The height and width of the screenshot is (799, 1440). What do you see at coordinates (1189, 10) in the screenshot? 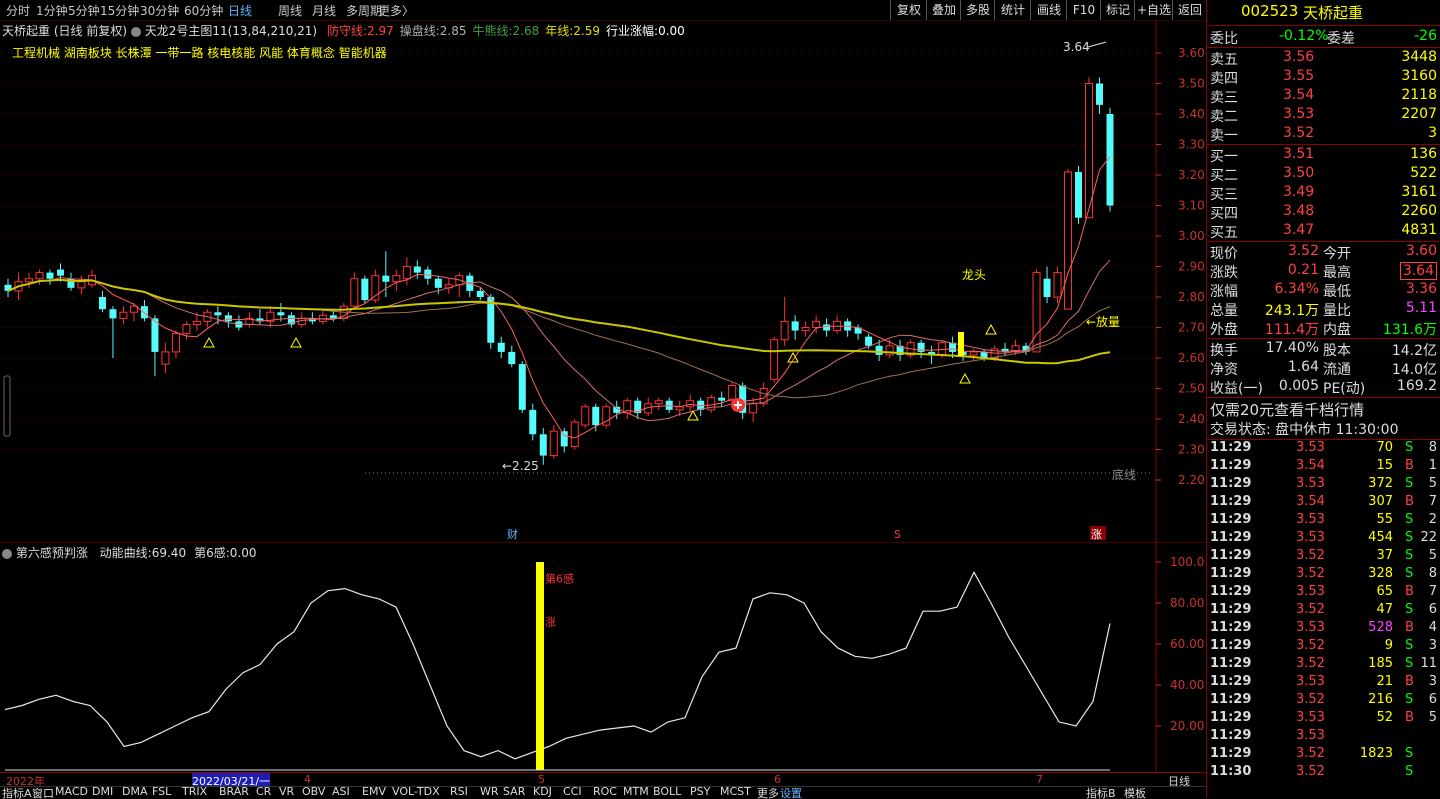
I see `toolbar-button-8: 返回` at bounding box center [1189, 10].